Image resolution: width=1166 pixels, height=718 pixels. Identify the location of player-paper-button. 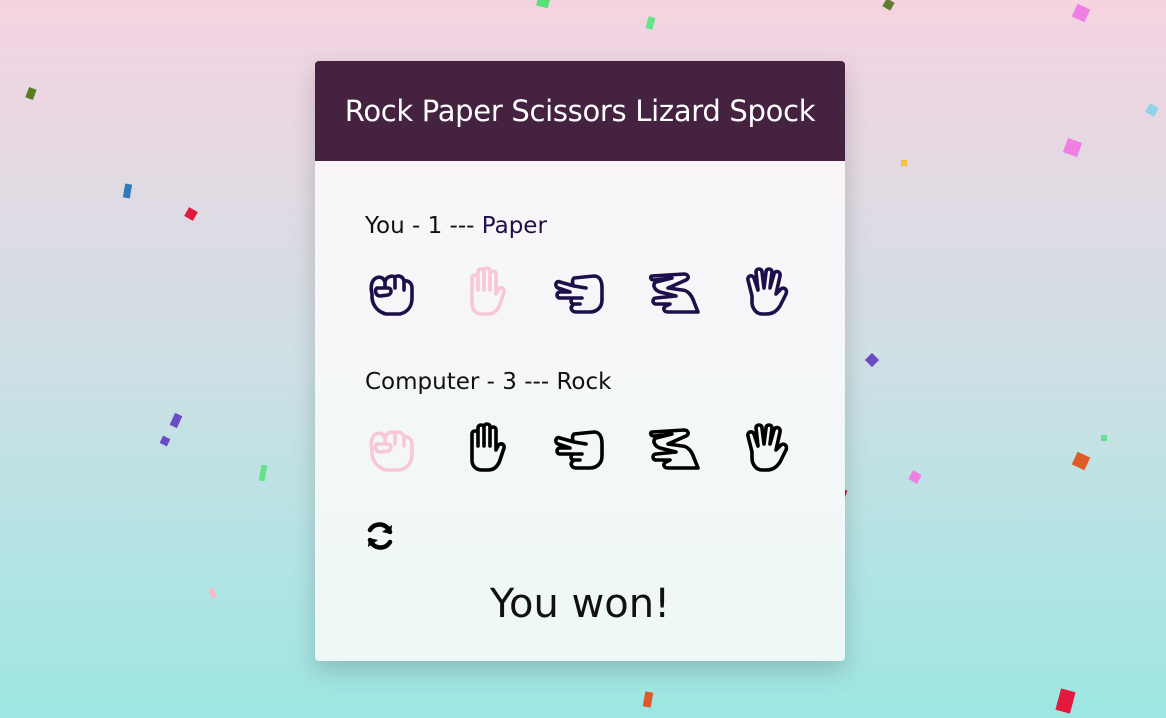
(485, 291).